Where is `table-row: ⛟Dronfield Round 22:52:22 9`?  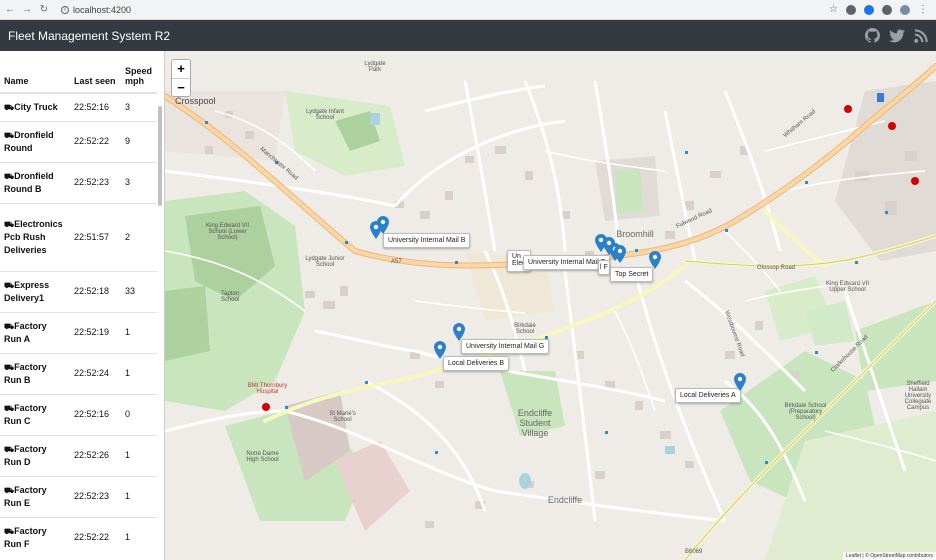
table-row: ⛟Dronfield Round 22:52:22 9 is located at coordinates (78, 141).